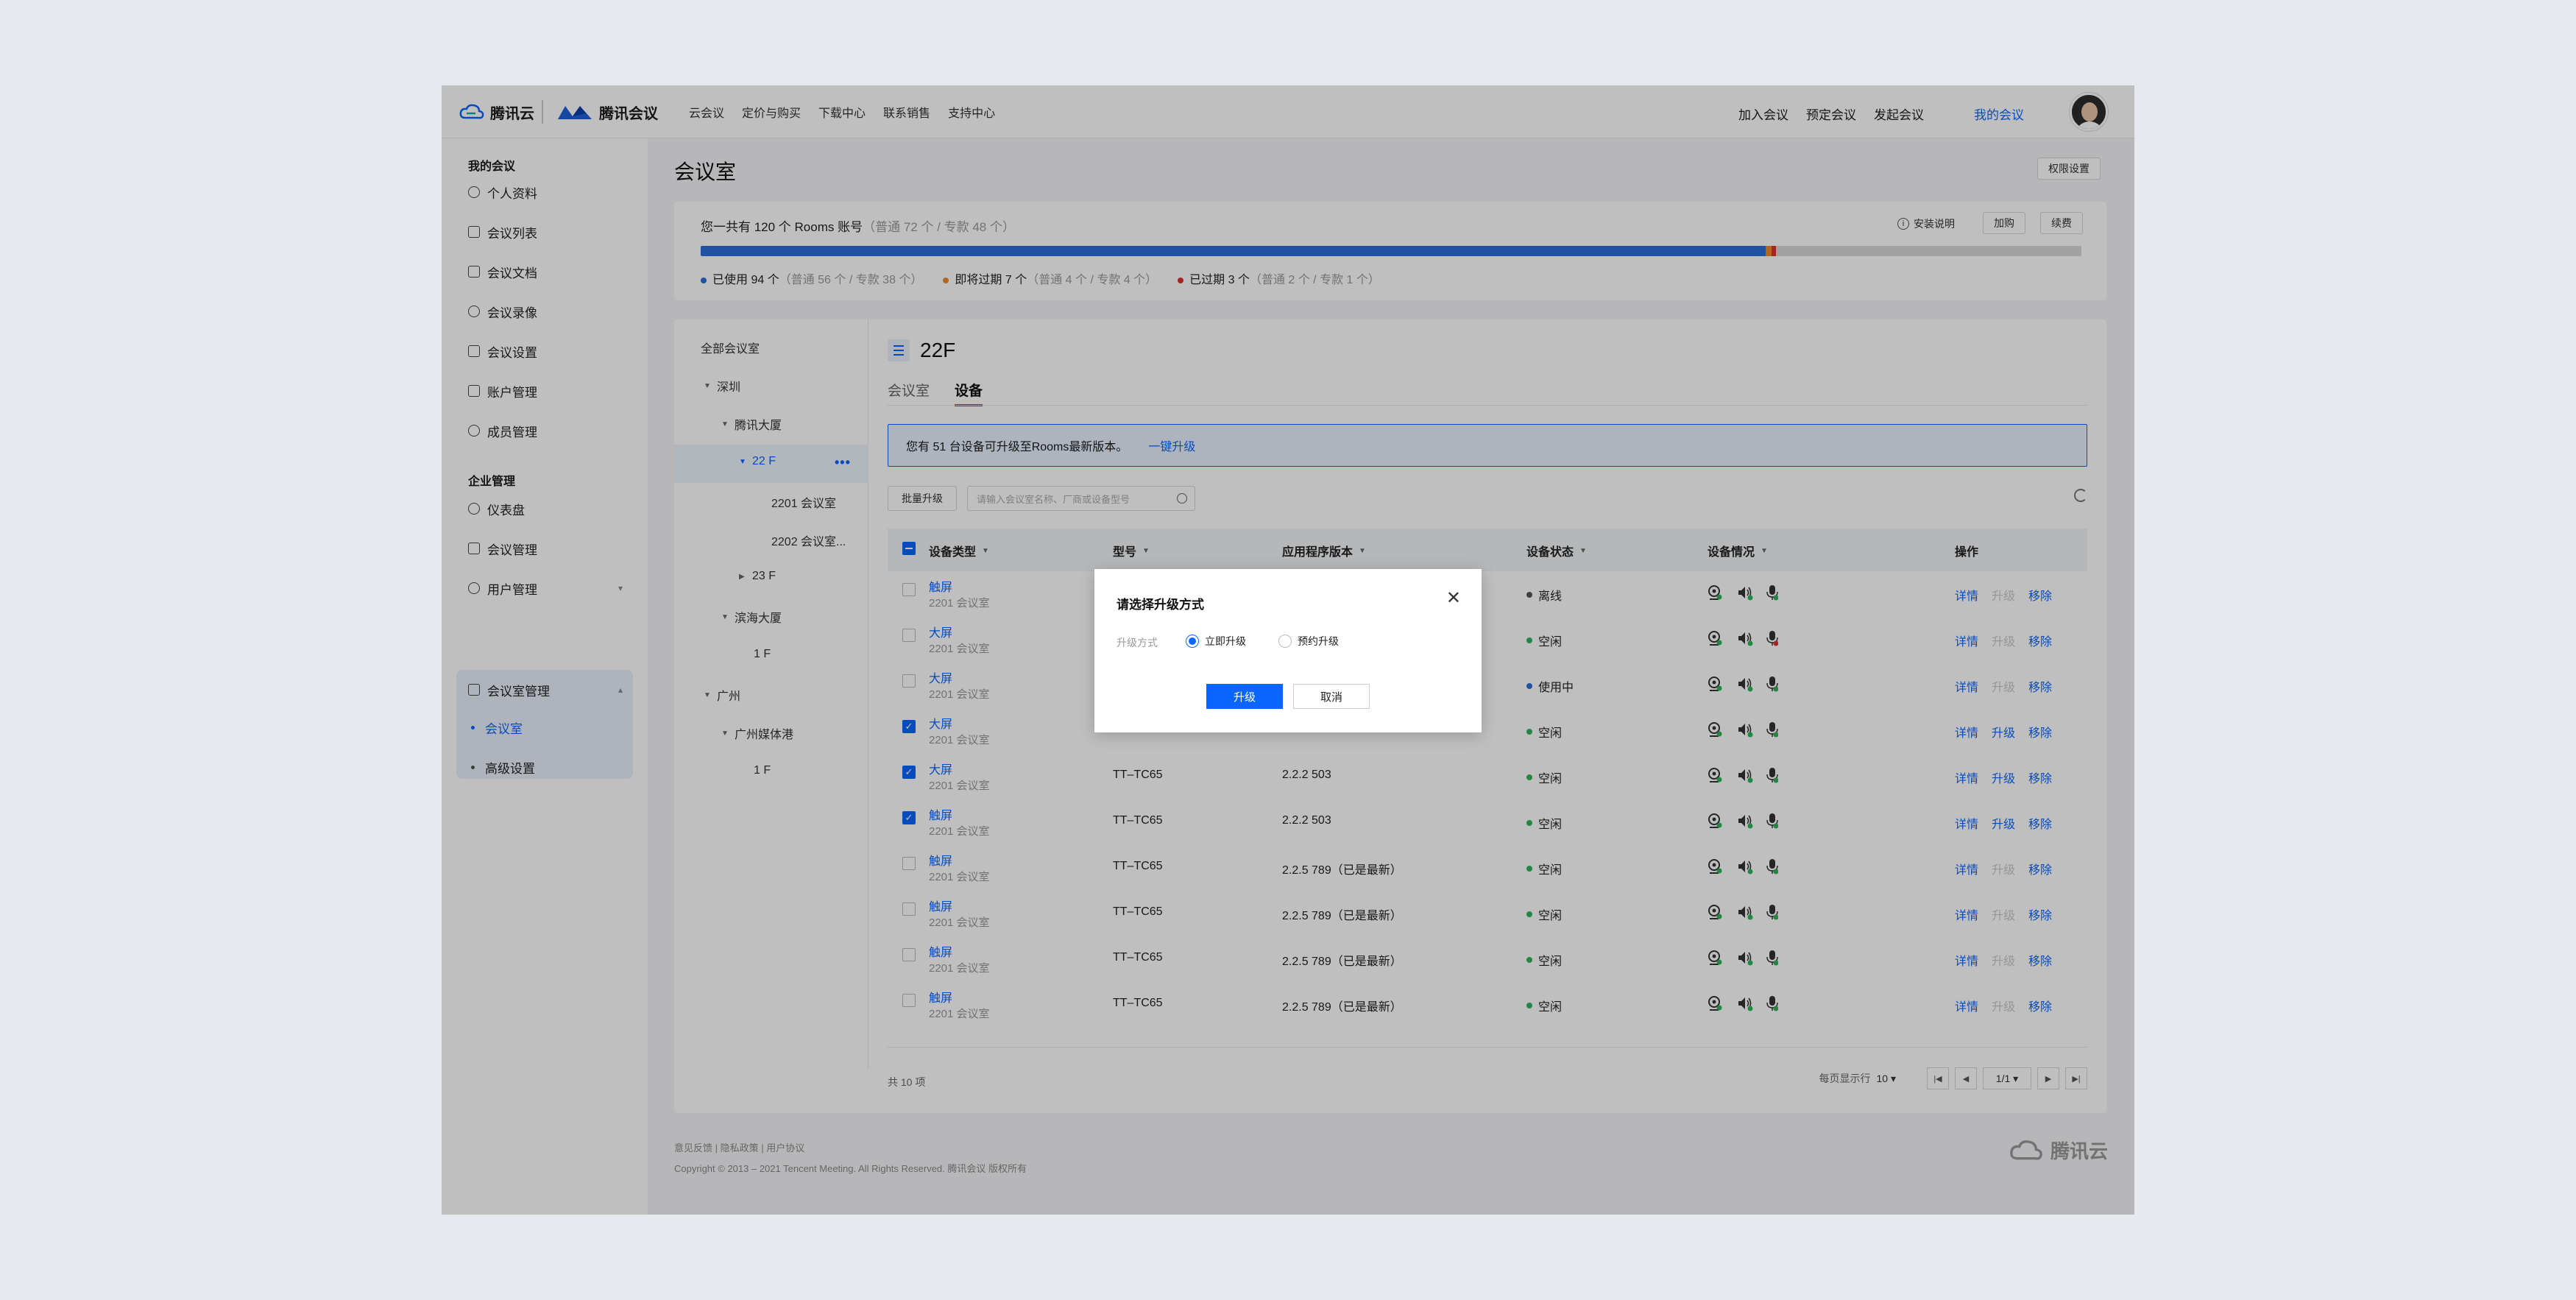  Describe the element at coordinates (1160, 605) in the screenshot. I see `dialog-title: 请选择升级方式` at that location.